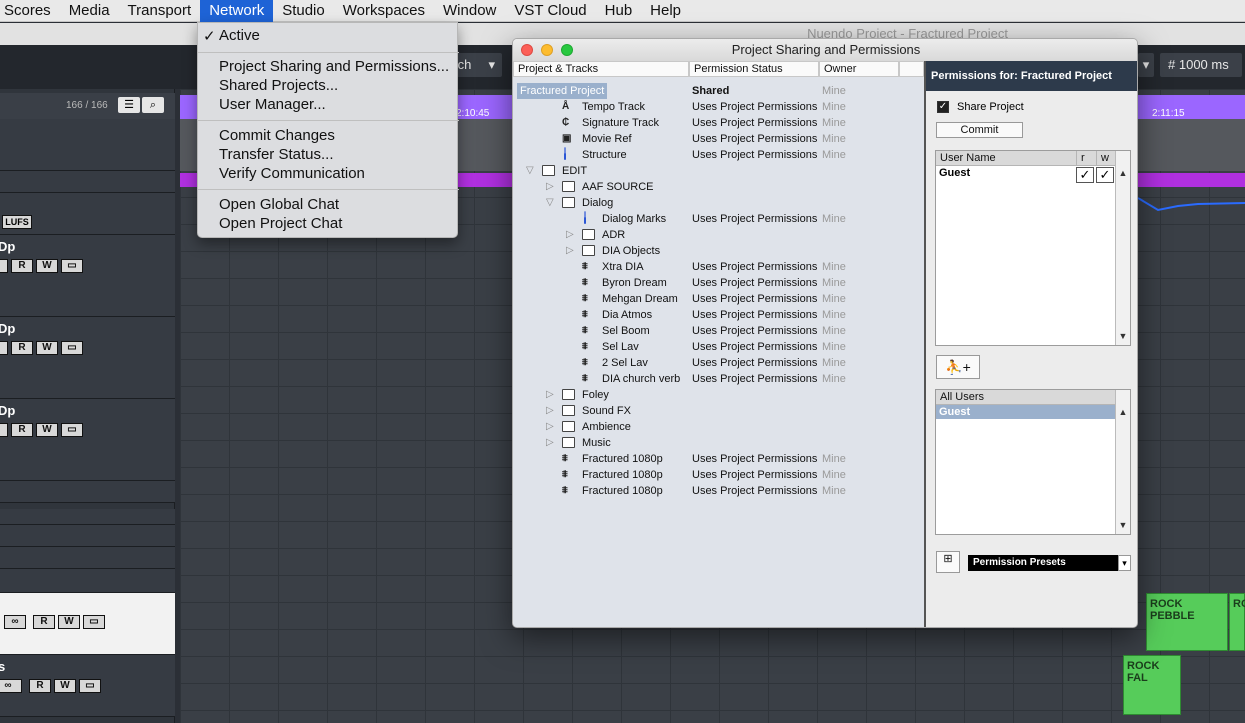 This screenshot has width=1245, height=723. I want to click on tree-row: ▽ Dialog, so click(718, 203).